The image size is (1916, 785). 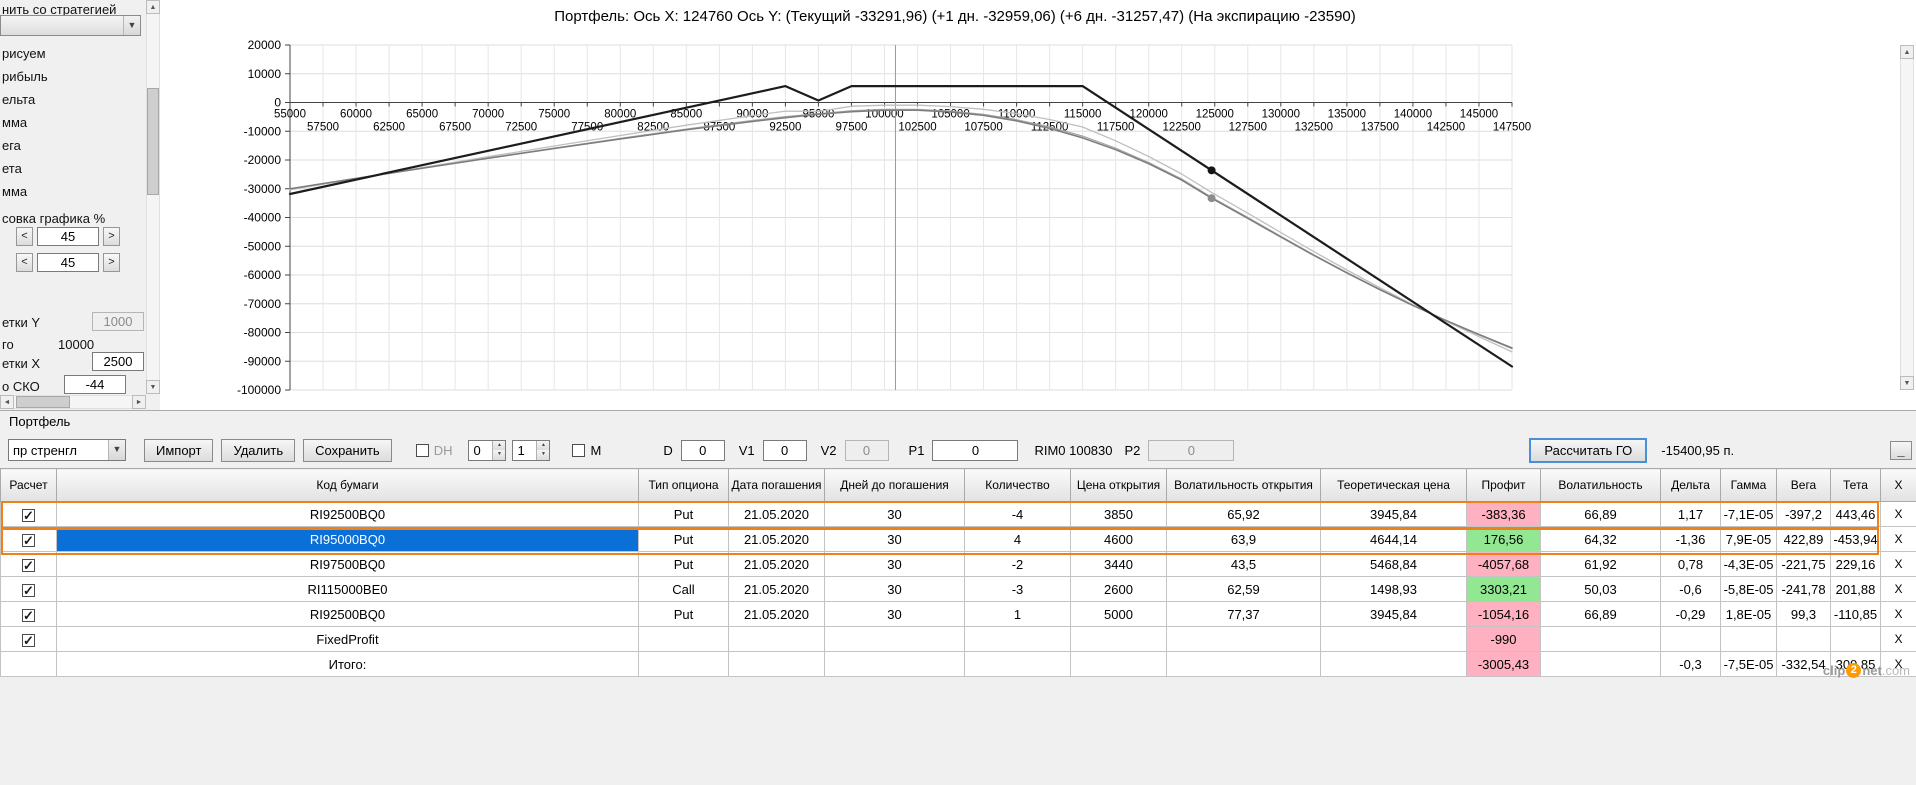 What do you see at coordinates (347, 450) in the screenshot?
I see `save-button: Сохранить` at bounding box center [347, 450].